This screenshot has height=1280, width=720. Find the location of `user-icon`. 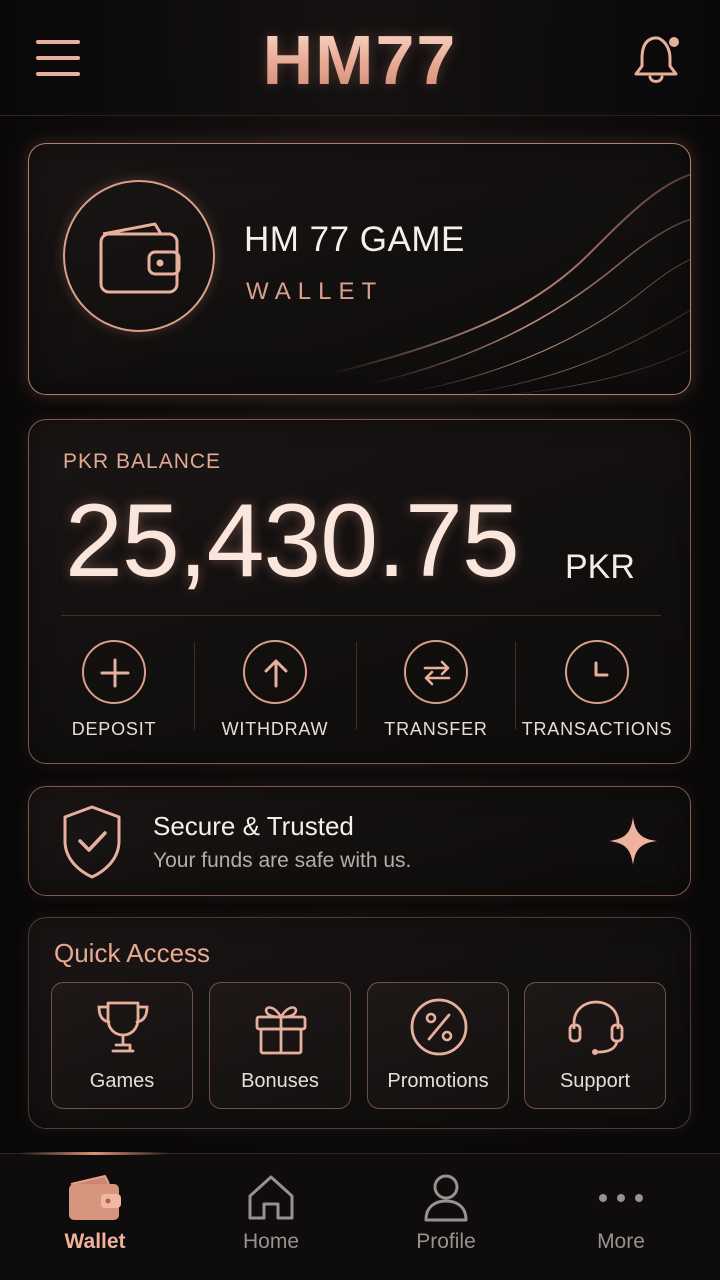

user-icon is located at coordinates (446, 1198).